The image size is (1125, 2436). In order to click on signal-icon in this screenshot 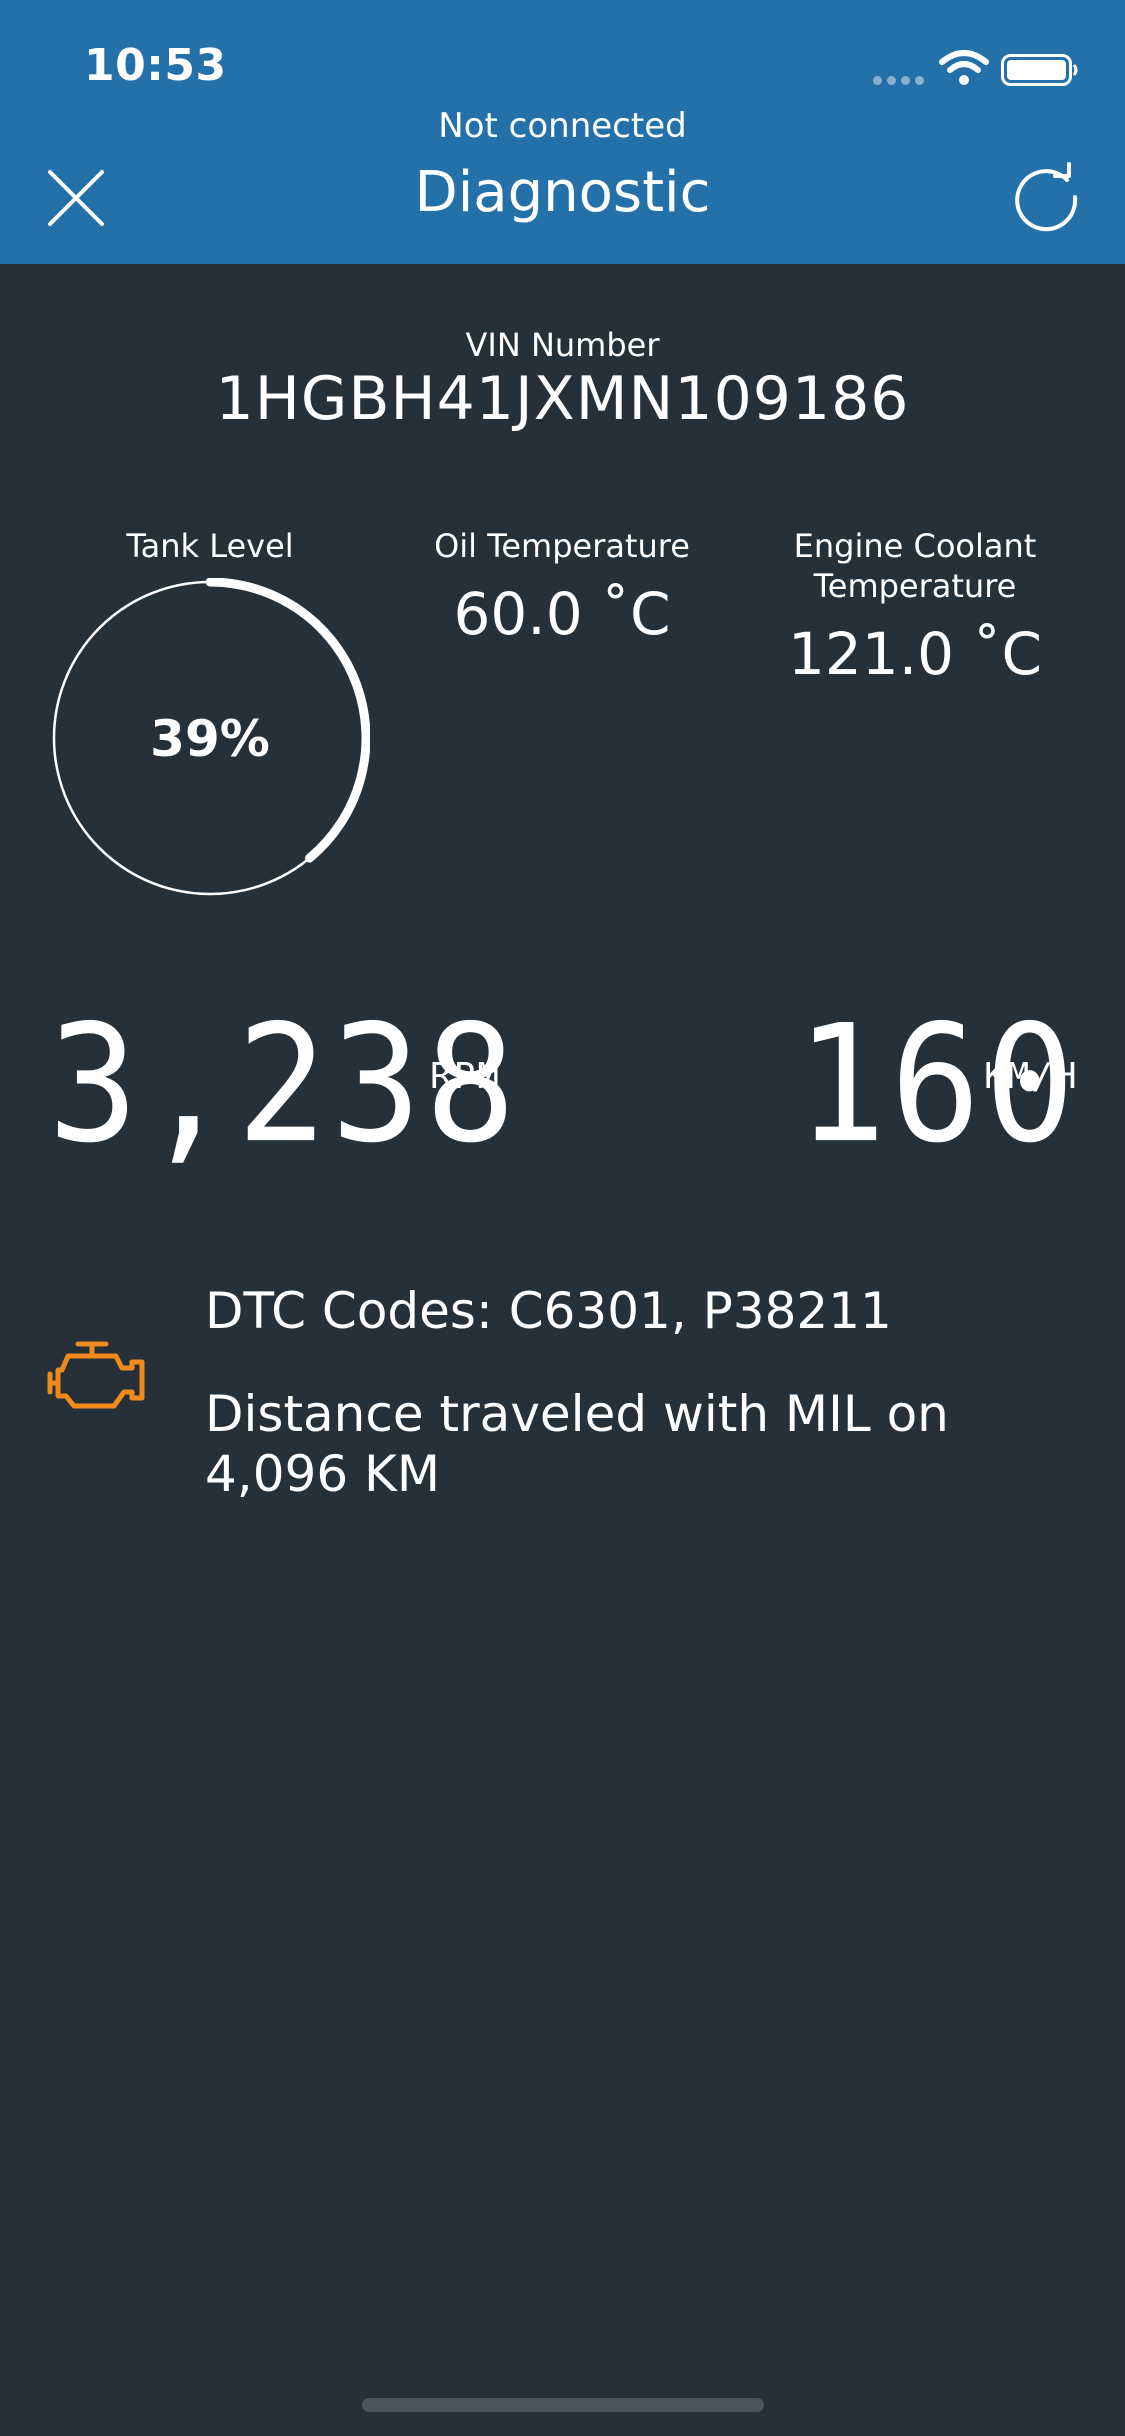, I will do `click(899, 82)`.